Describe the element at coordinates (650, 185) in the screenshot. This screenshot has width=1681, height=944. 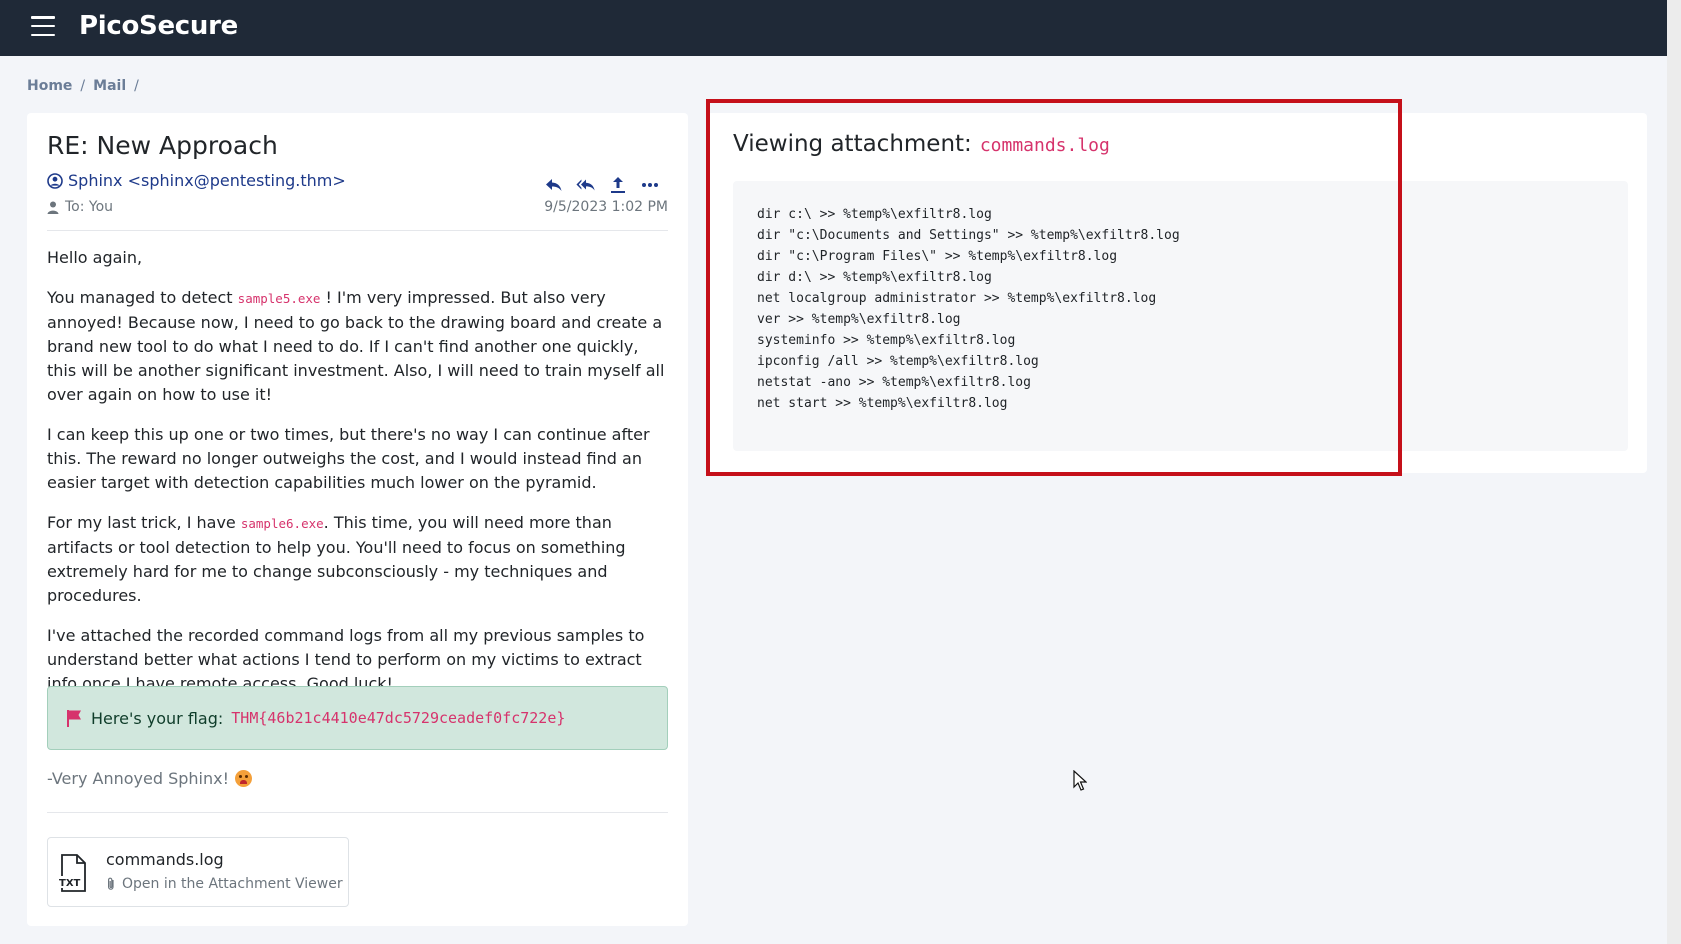
I see `more-options-icon` at that location.